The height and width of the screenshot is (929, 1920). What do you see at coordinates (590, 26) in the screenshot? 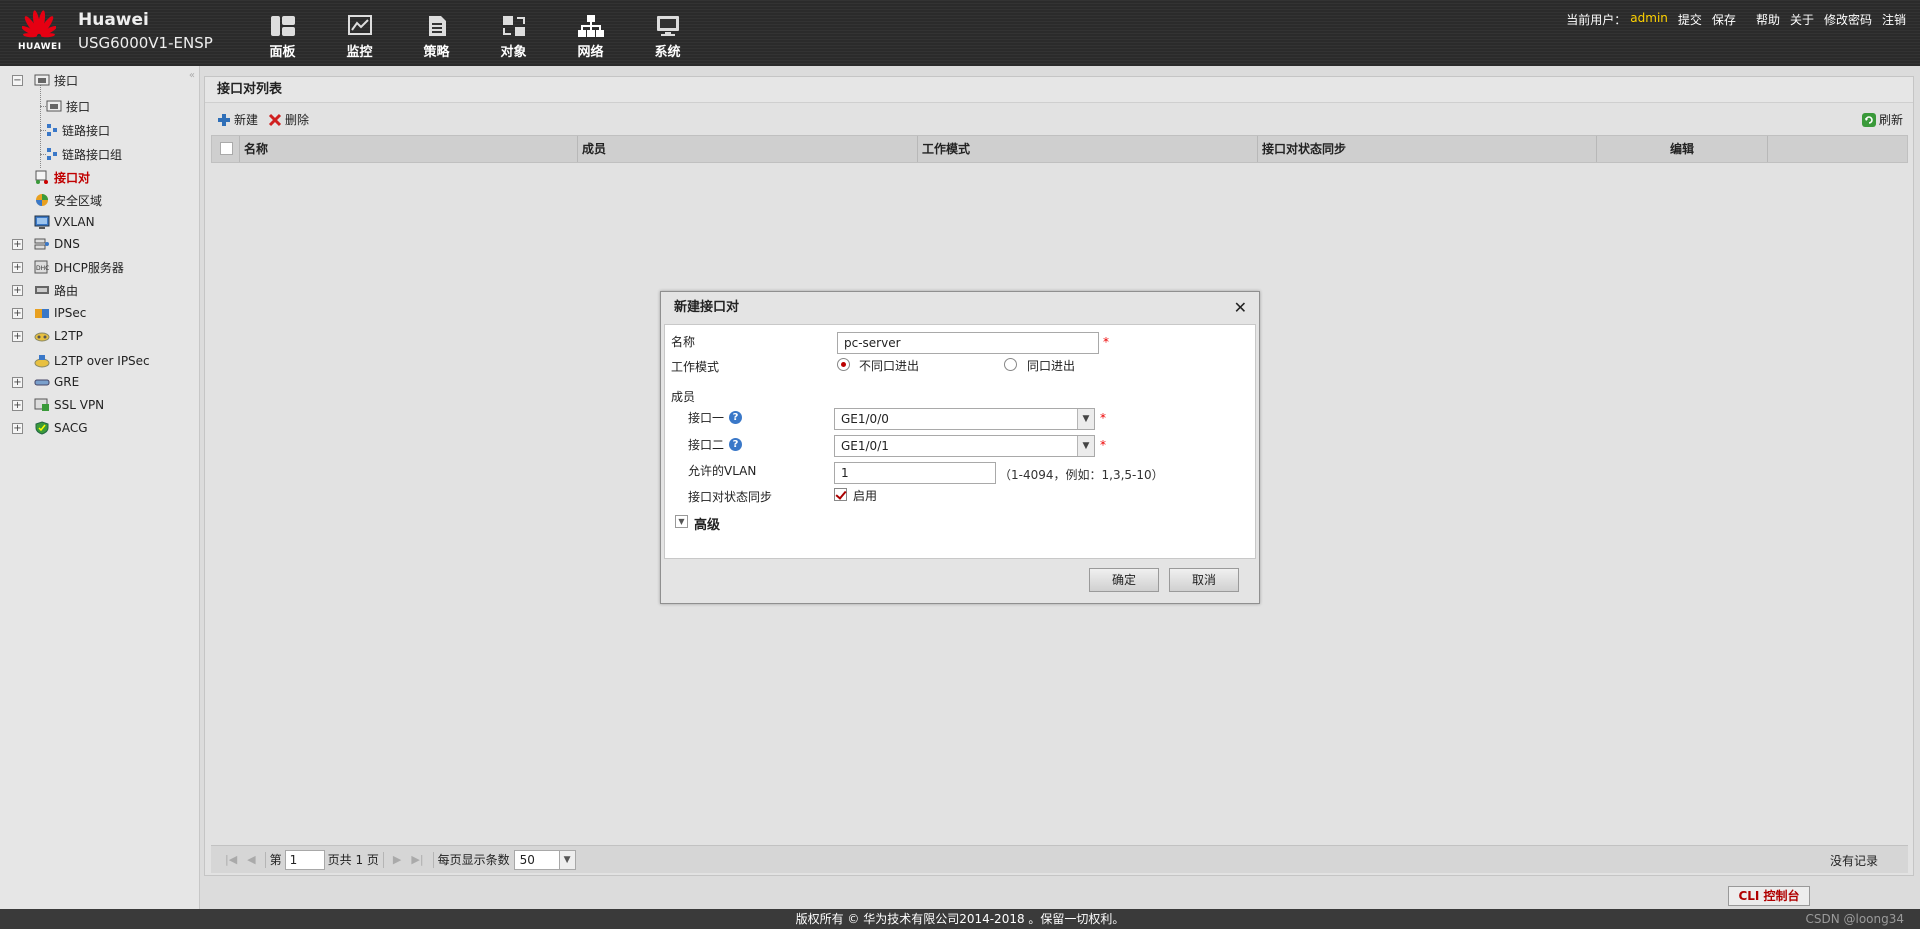
I see `network-icon` at bounding box center [590, 26].